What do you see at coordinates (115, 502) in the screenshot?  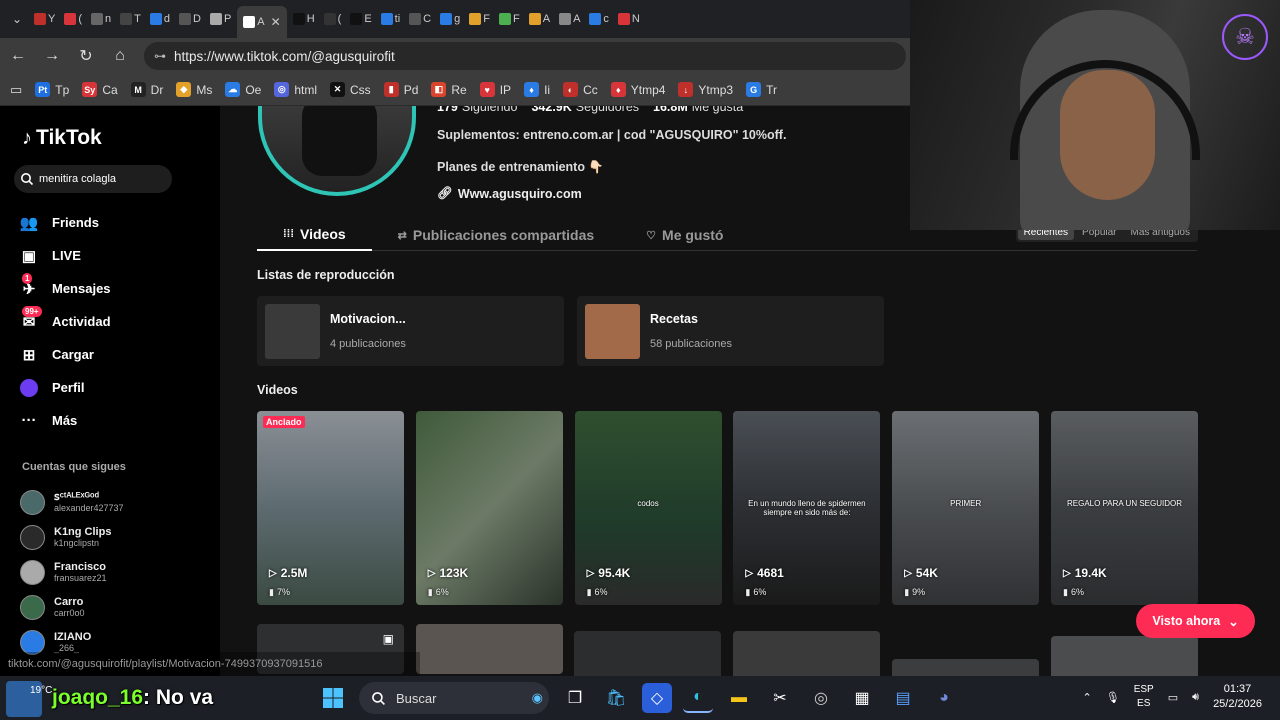 I see `following-account: ꜱᶜᵗᴬᴸᴱˣᴳᵒᵈ alexander427737` at bounding box center [115, 502].